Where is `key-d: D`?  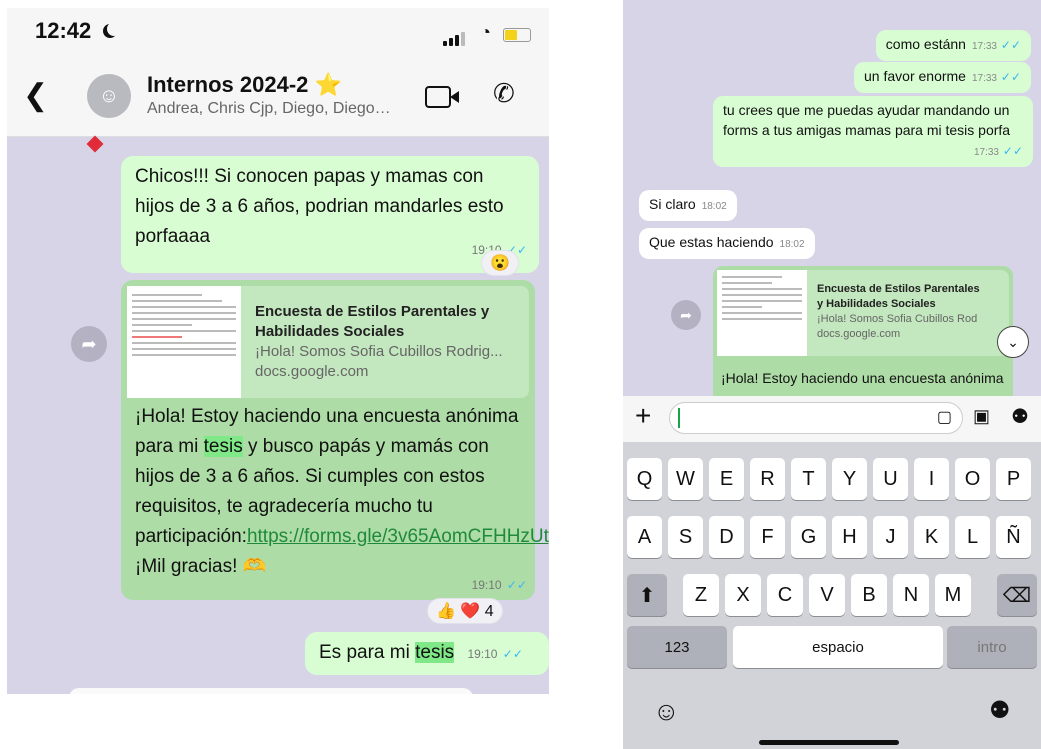 key-d: D is located at coordinates (726, 537).